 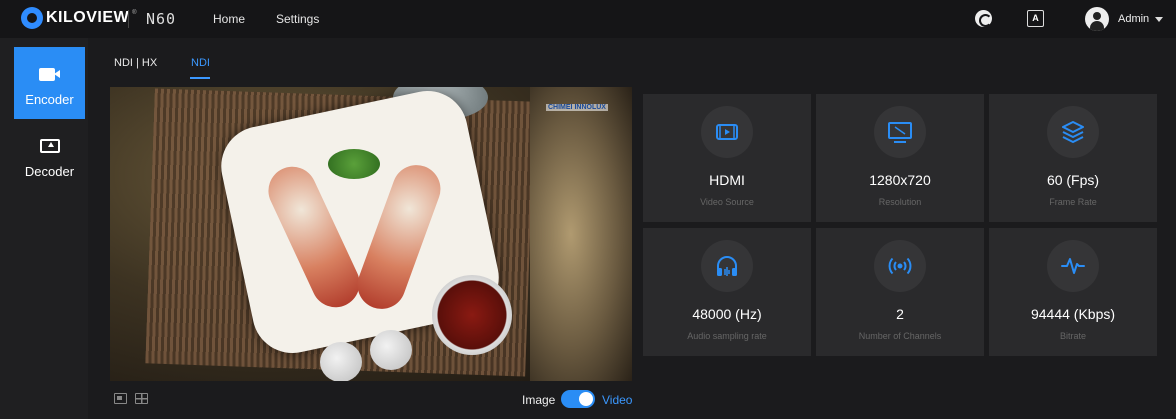 I want to click on toggle-knob, so click(x=586, y=399).